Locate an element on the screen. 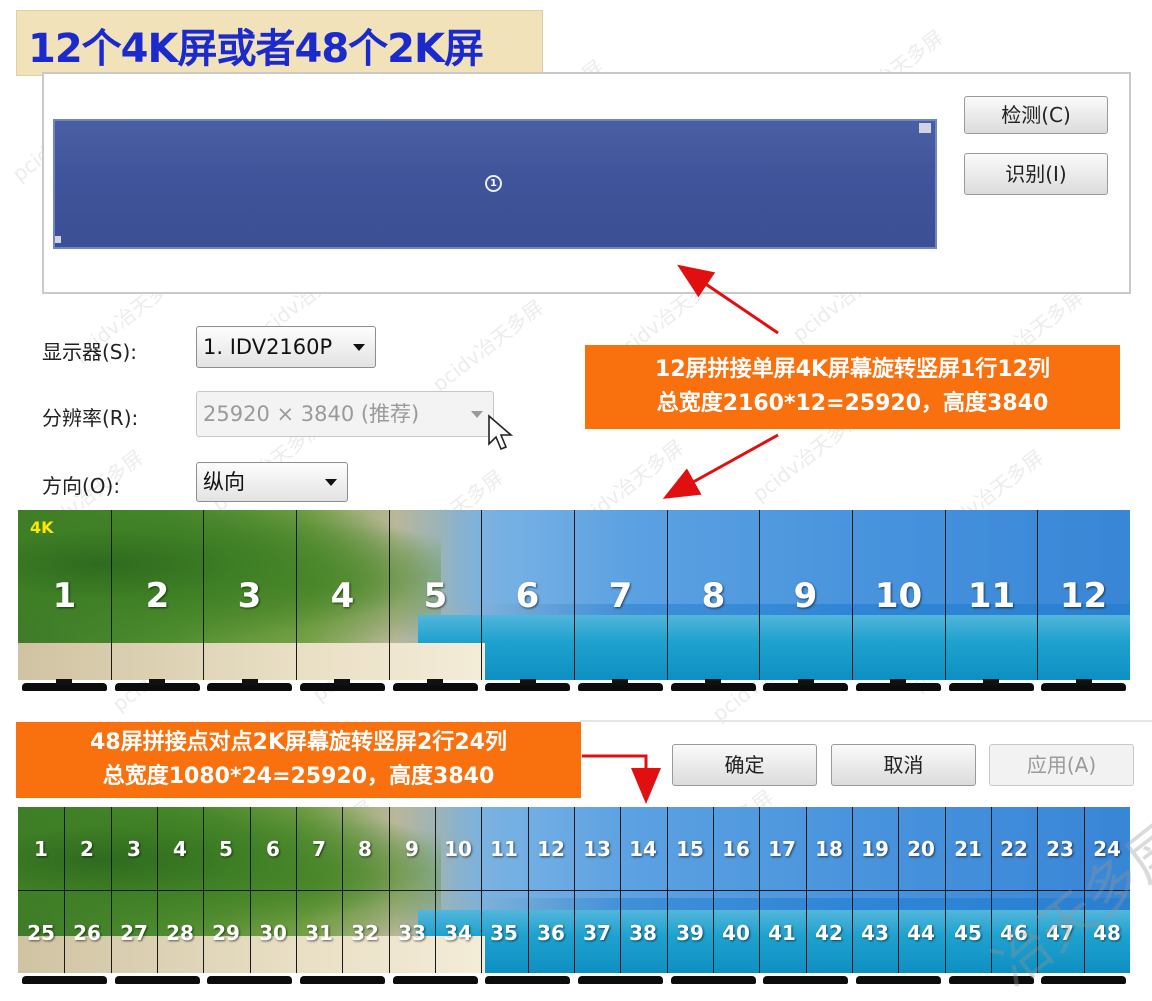  screen-number: 25 is located at coordinates (41, 933).